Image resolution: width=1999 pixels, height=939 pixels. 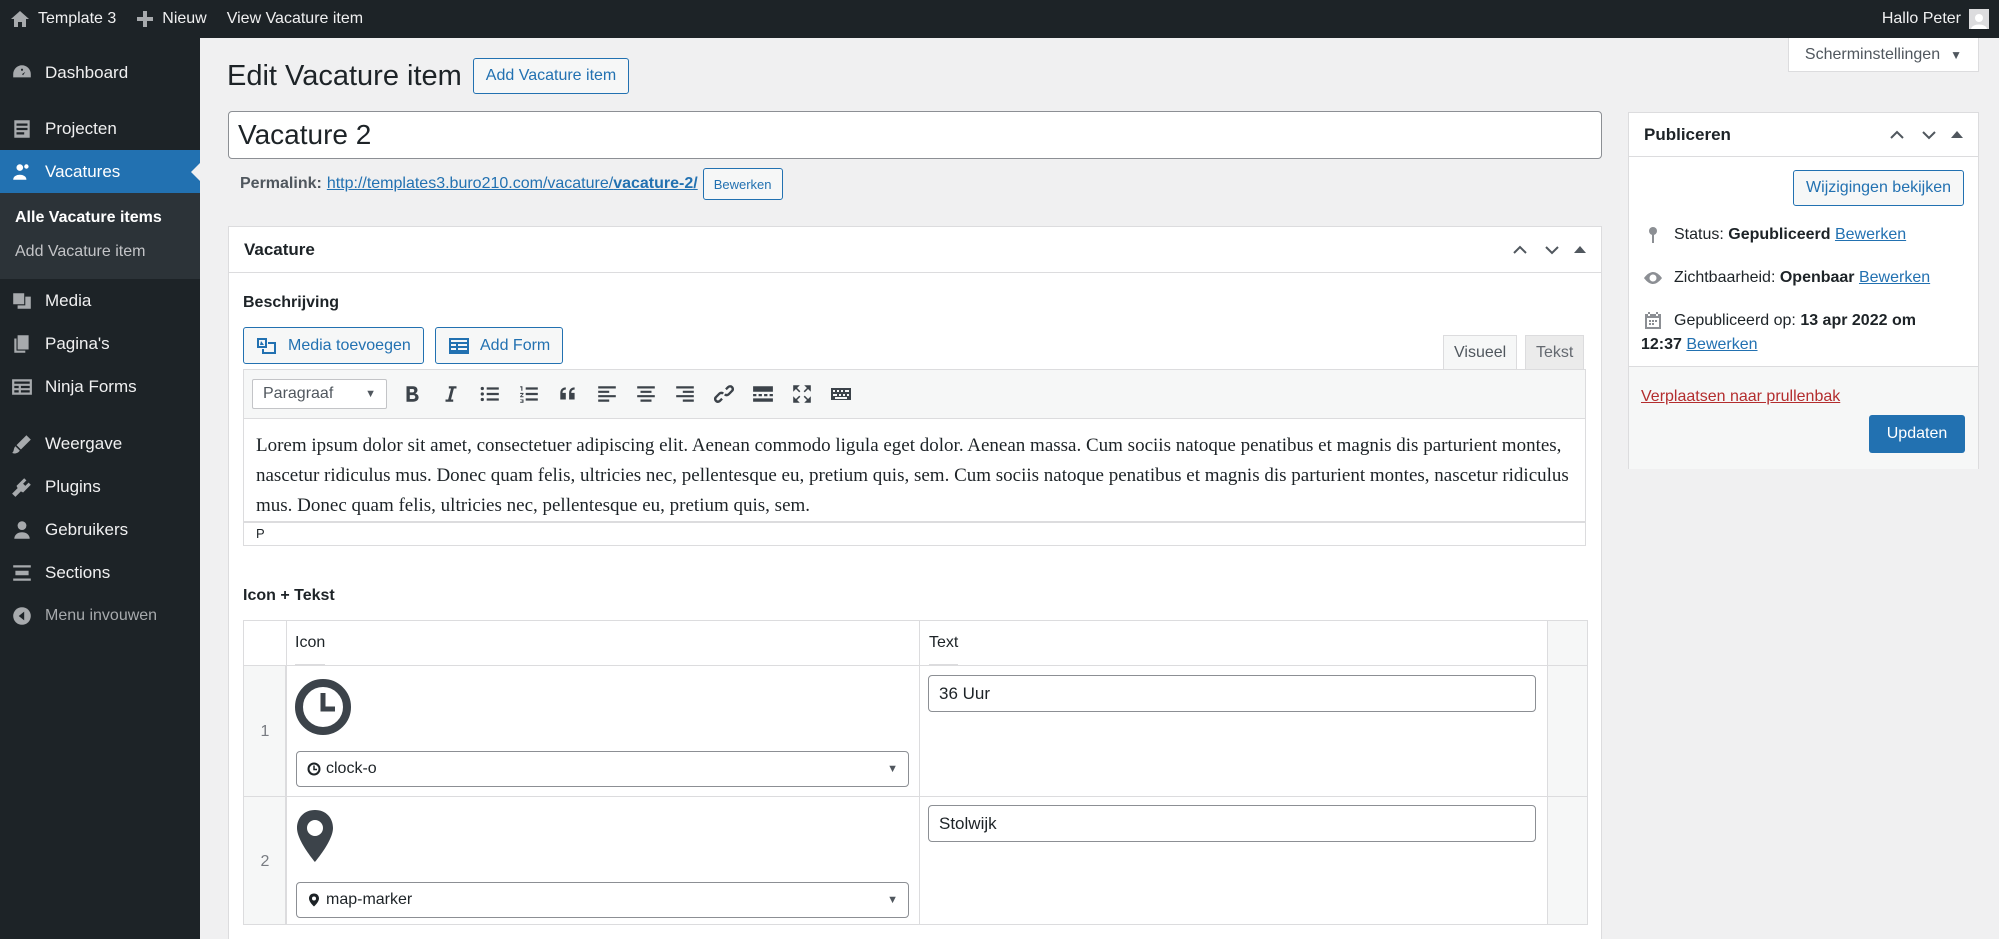 What do you see at coordinates (22, 386) in the screenshot?
I see `forms-icon` at bounding box center [22, 386].